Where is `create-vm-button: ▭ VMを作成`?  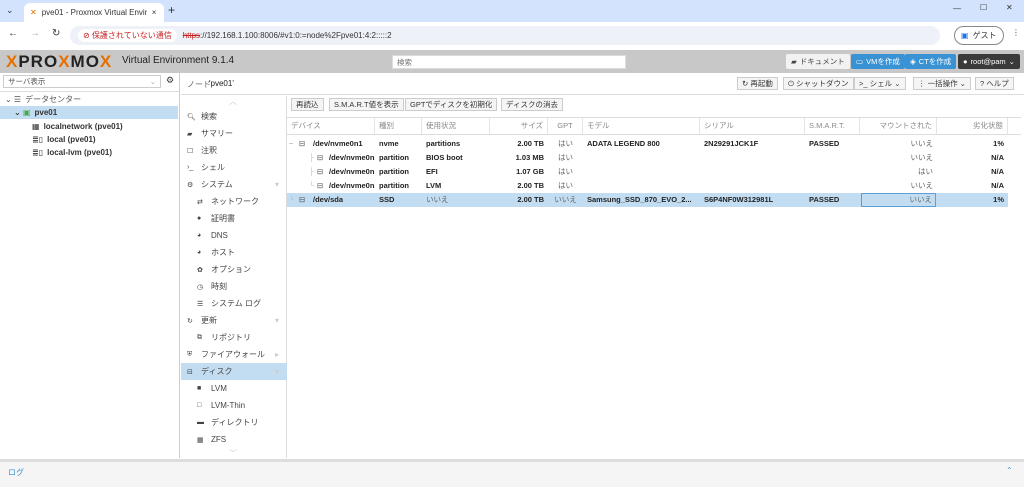 create-vm-button: ▭ VMを作成 is located at coordinates (878, 61).